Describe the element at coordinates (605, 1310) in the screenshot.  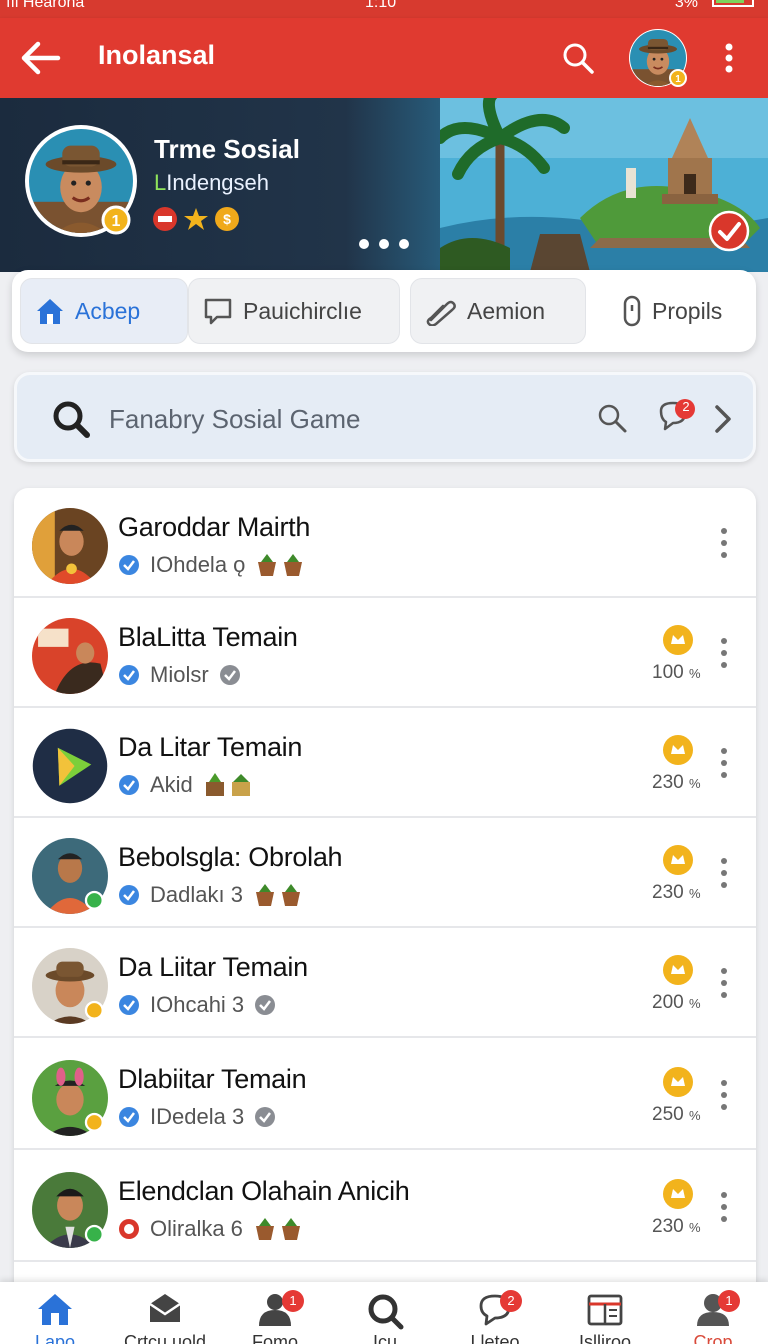
I see `store-icon` at that location.